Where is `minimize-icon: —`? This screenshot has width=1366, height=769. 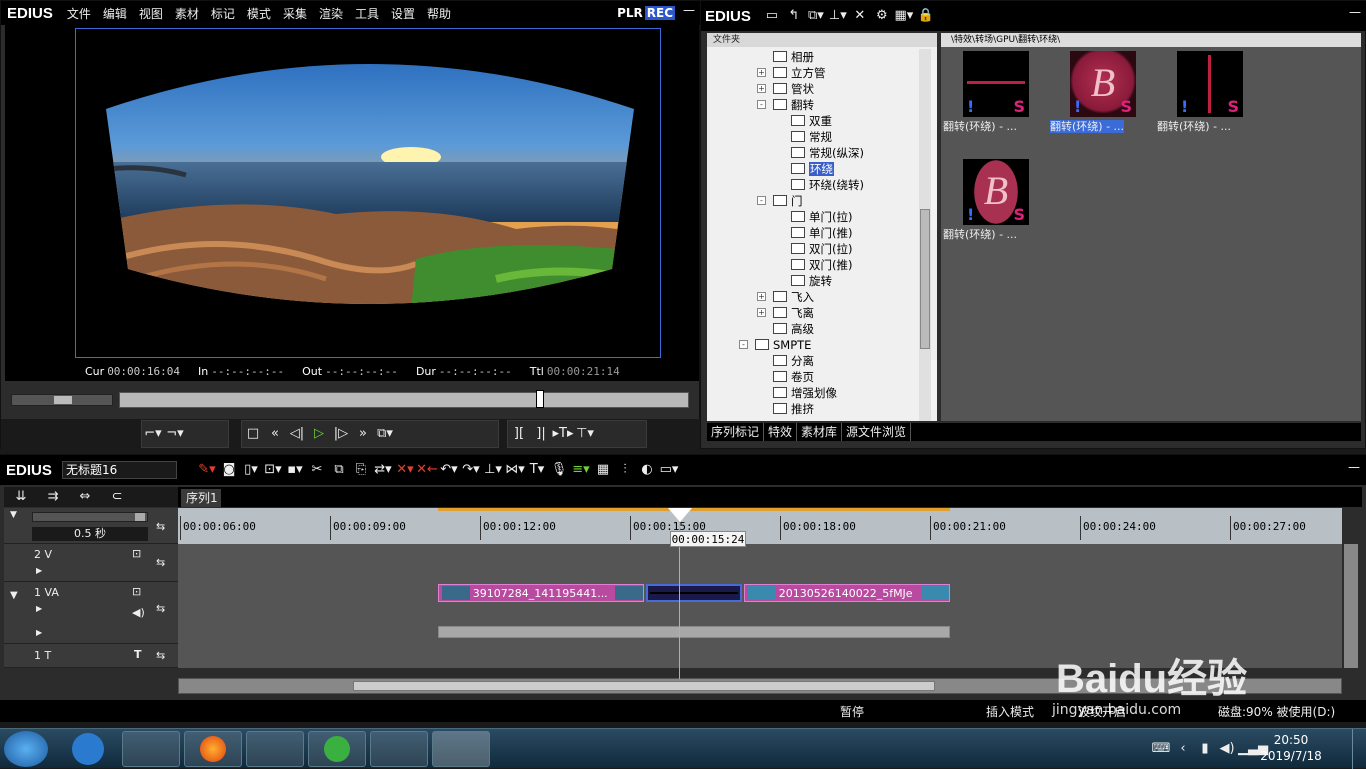 minimize-icon: — is located at coordinates (689, 10).